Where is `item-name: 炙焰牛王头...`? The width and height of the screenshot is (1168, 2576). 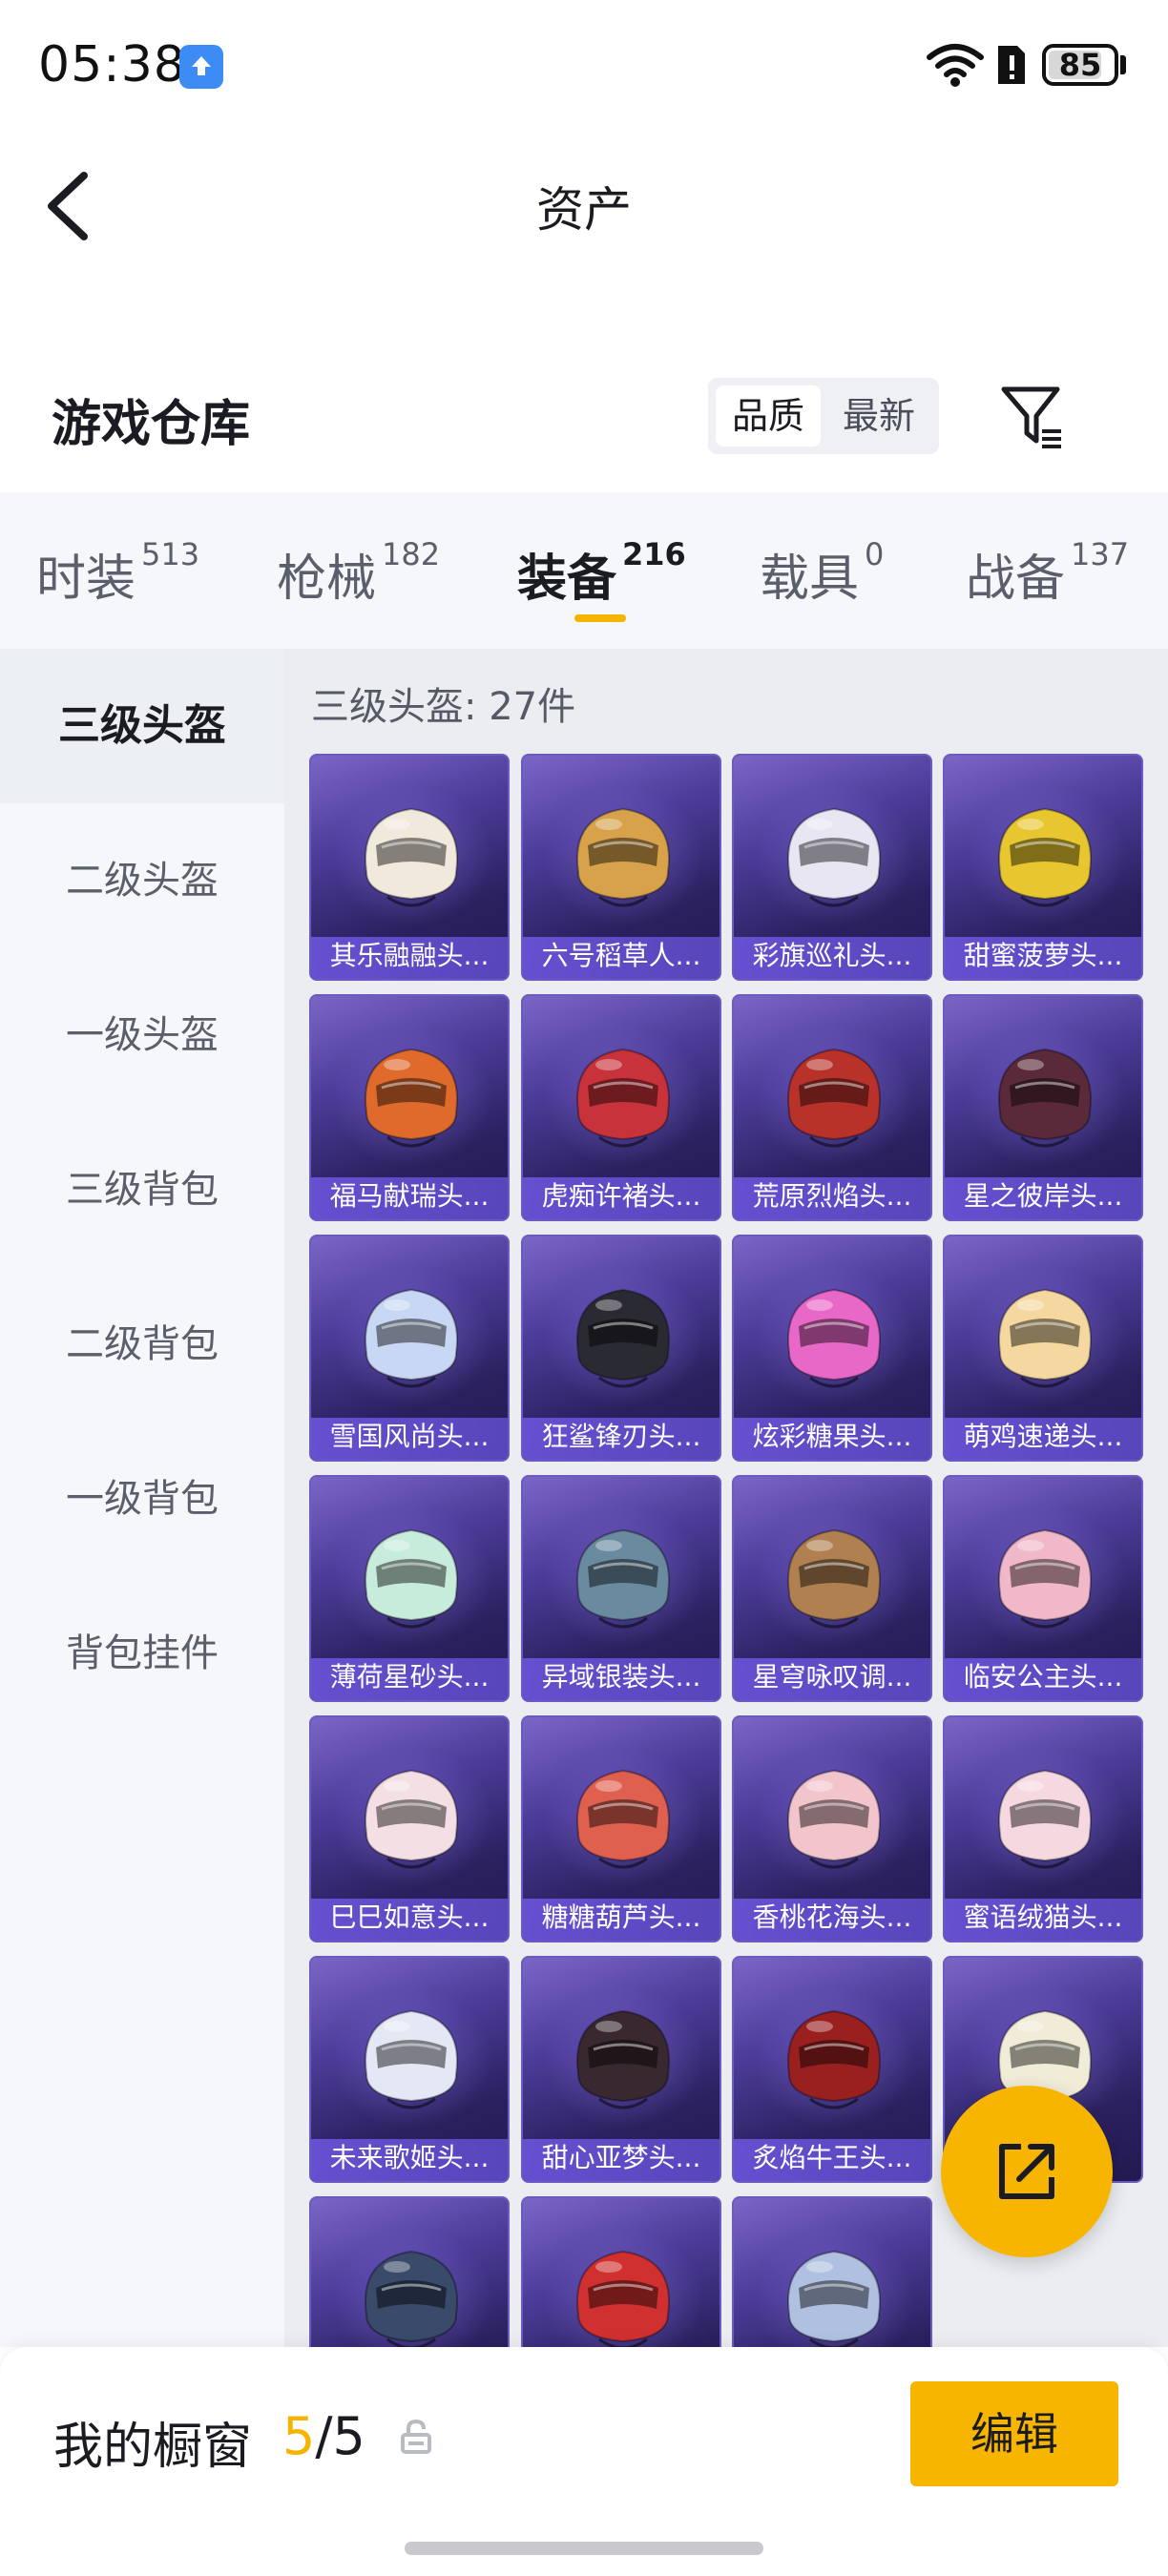
item-name: 炙焰牛王头... is located at coordinates (832, 2157).